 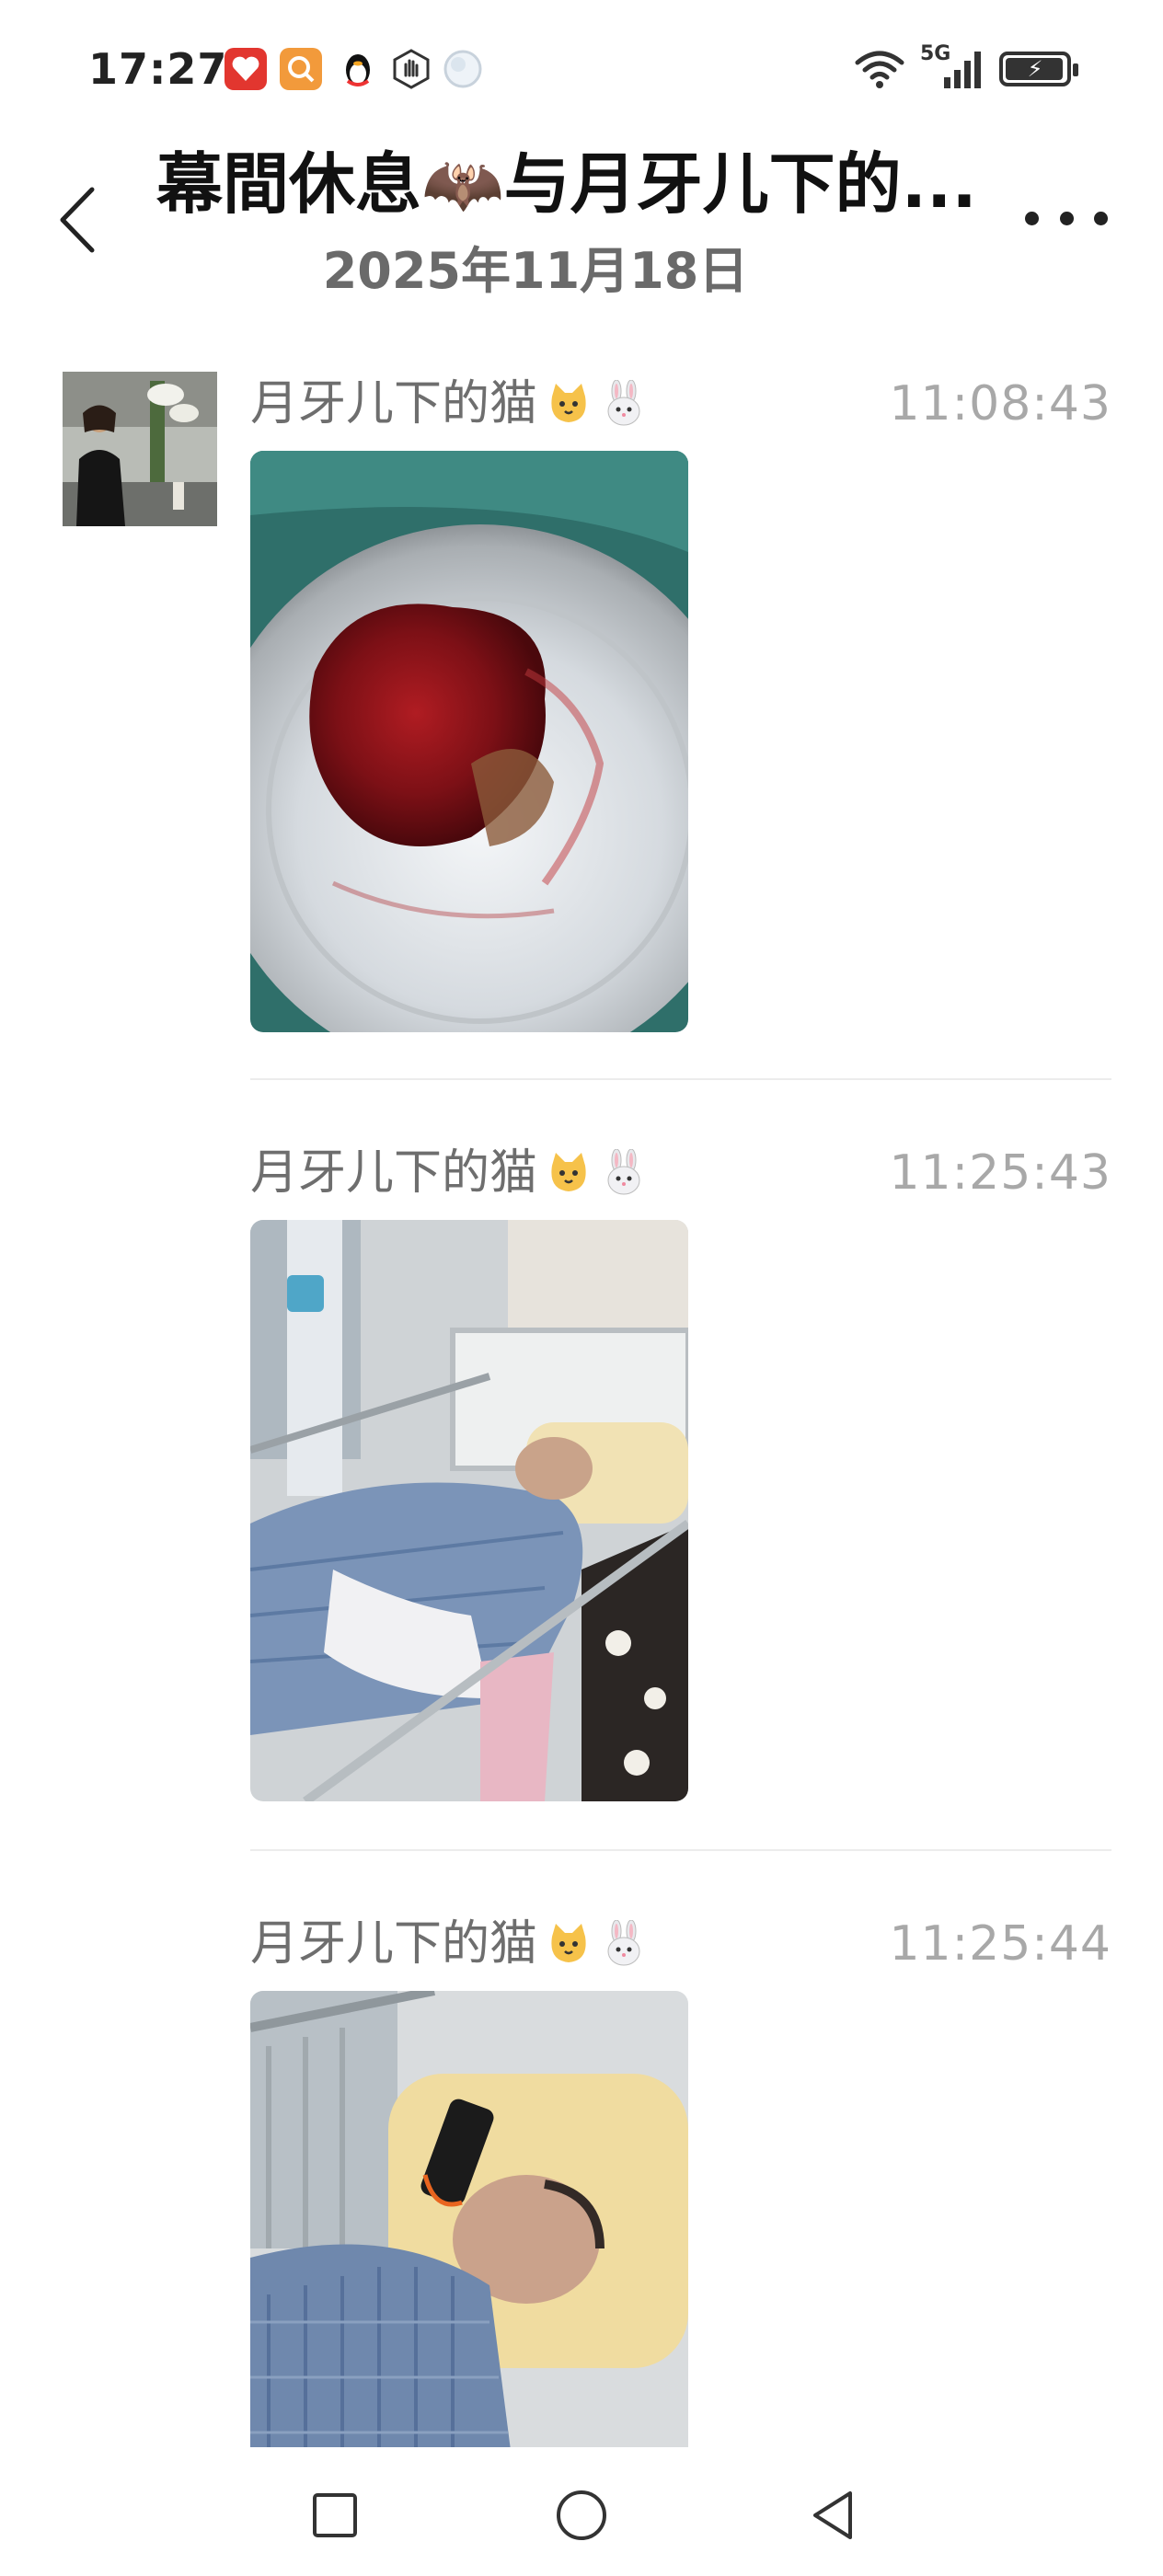 What do you see at coordinates (463, 69) in the screenshot?
I see `moon-app-icon` at bounding box center [463, 69].